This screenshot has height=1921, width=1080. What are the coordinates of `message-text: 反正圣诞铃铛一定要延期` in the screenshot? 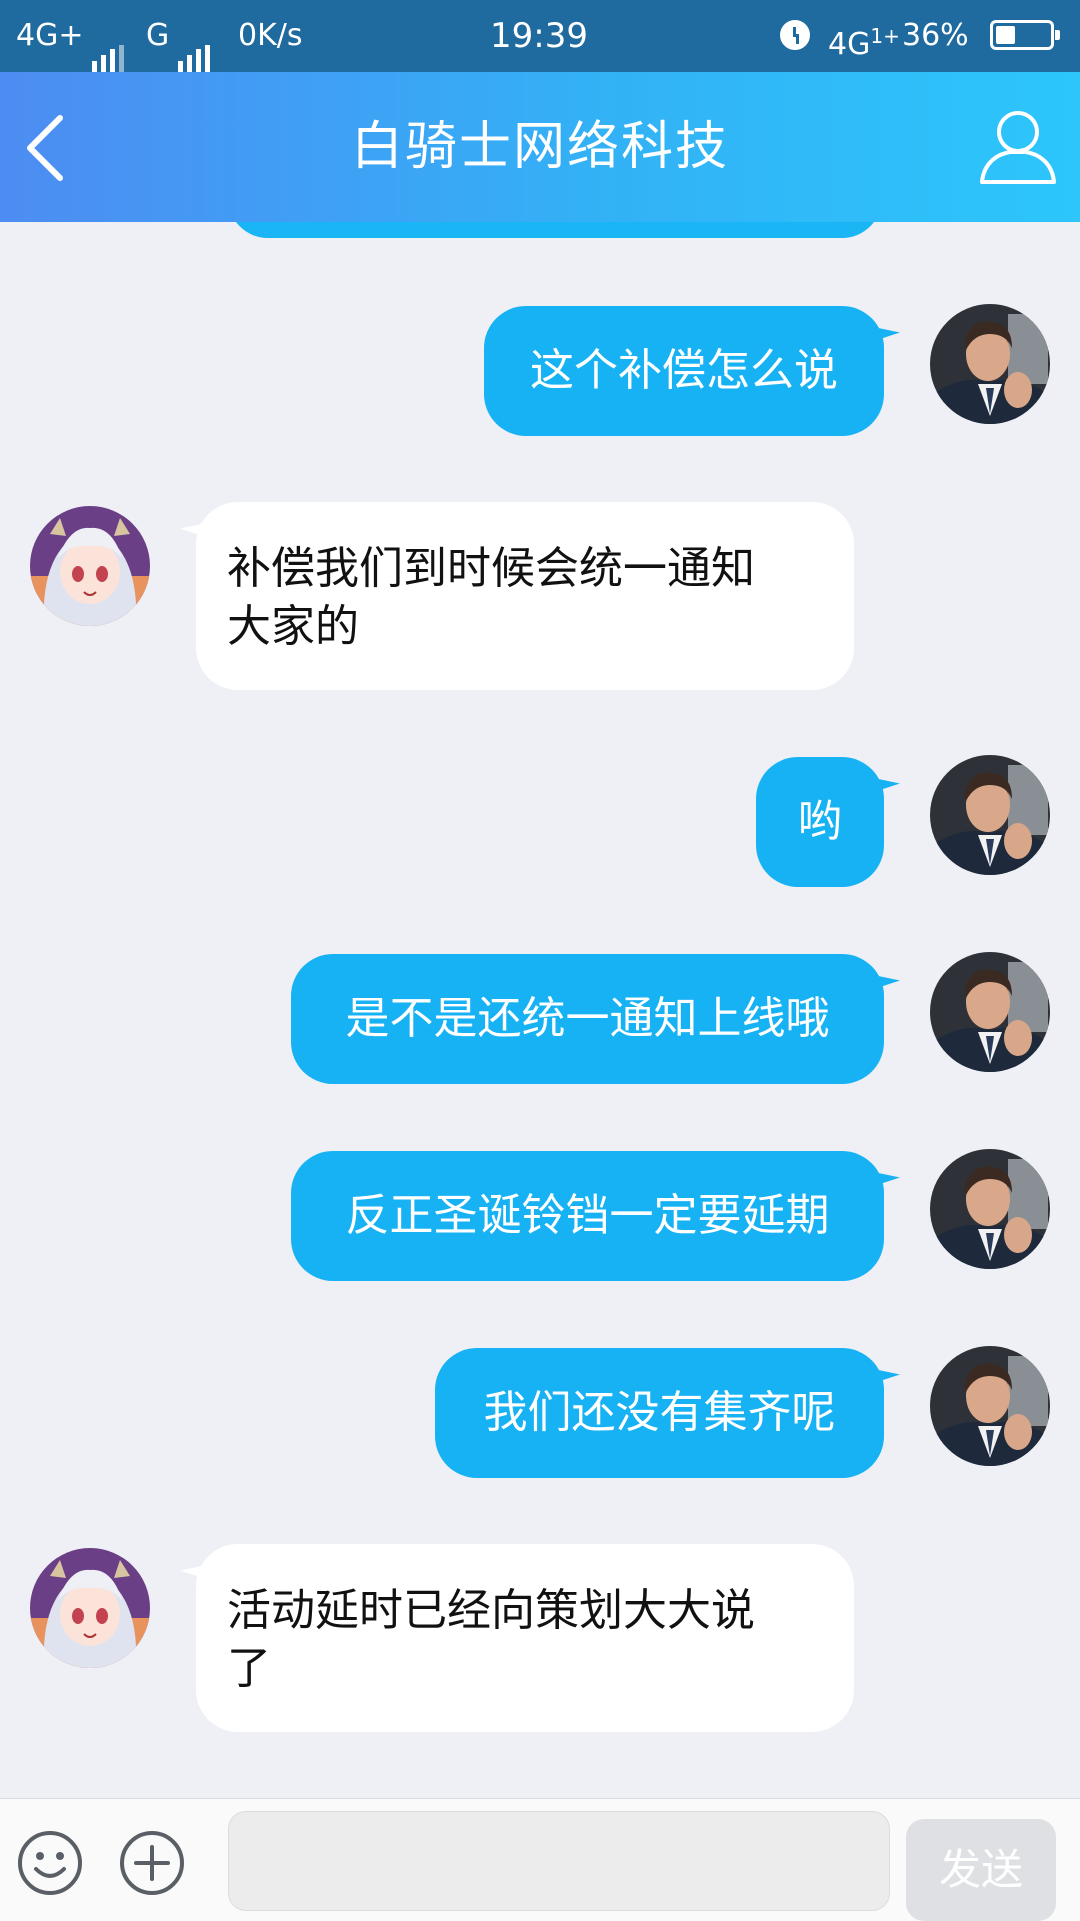 It's located at (587, 1215).